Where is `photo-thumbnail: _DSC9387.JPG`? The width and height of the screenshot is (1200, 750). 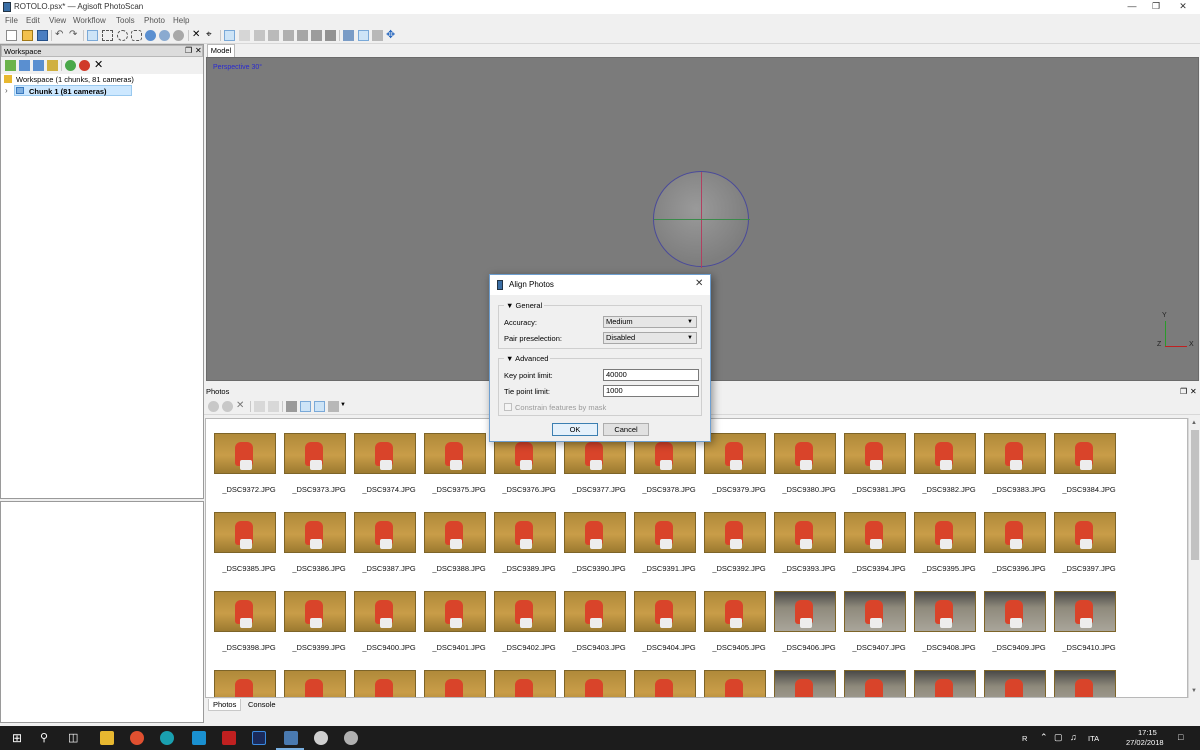 photo-thumbnail: _DSC9387.JPG is located at coordinates (389, 547).